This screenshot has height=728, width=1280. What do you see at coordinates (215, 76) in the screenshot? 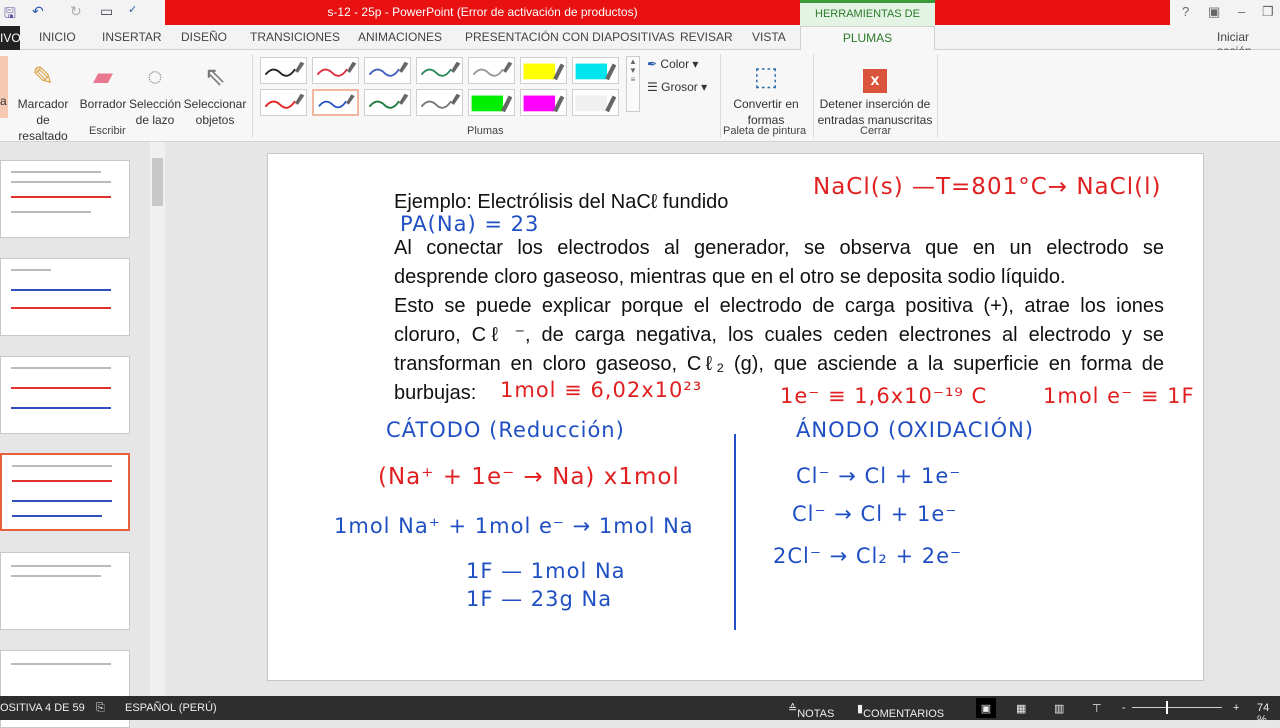
I see `pointer-icon: ⇖` at bounding box center [215, 76].